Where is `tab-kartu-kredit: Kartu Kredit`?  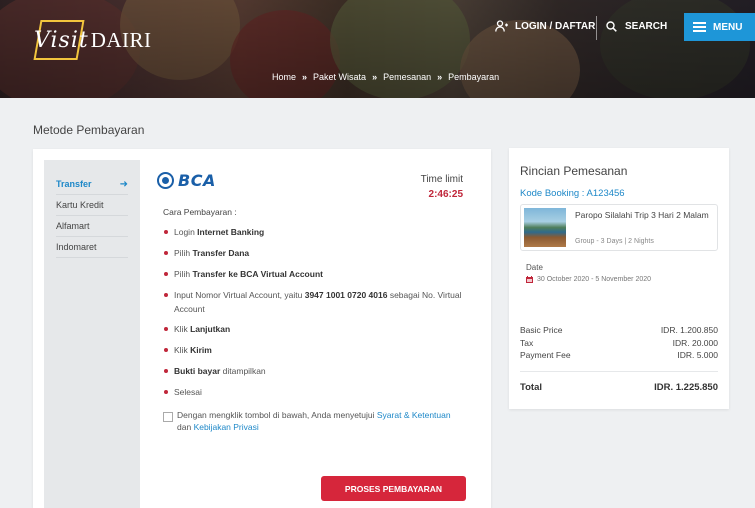 tab-kartu-kredit: Kartu Kredit is located at coordinates (92, 205).